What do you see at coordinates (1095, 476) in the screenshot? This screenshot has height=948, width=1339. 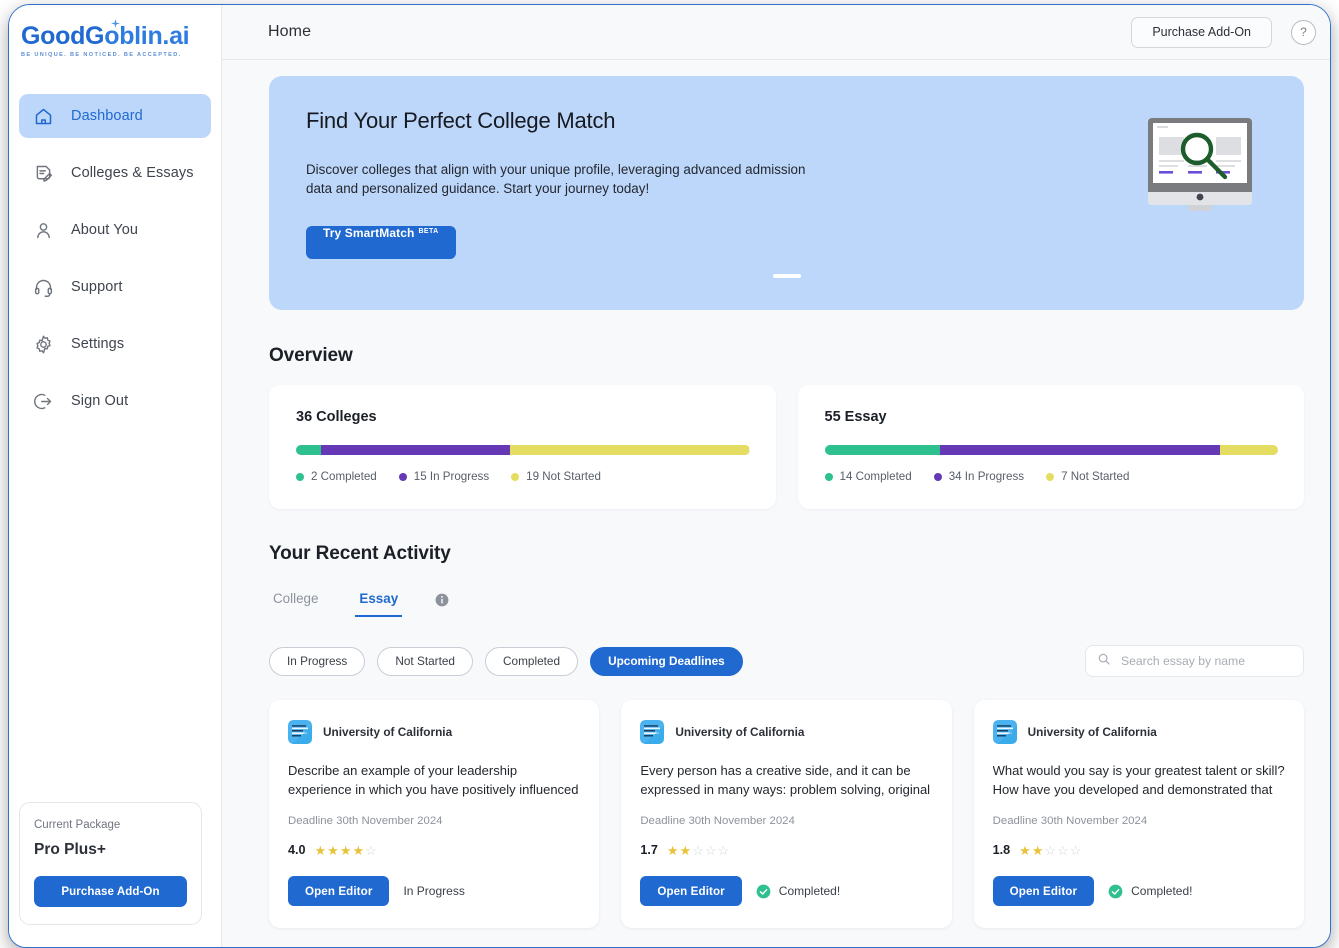 I see `legend-label: 7 Not Started` at bounding box center [1095, 476].